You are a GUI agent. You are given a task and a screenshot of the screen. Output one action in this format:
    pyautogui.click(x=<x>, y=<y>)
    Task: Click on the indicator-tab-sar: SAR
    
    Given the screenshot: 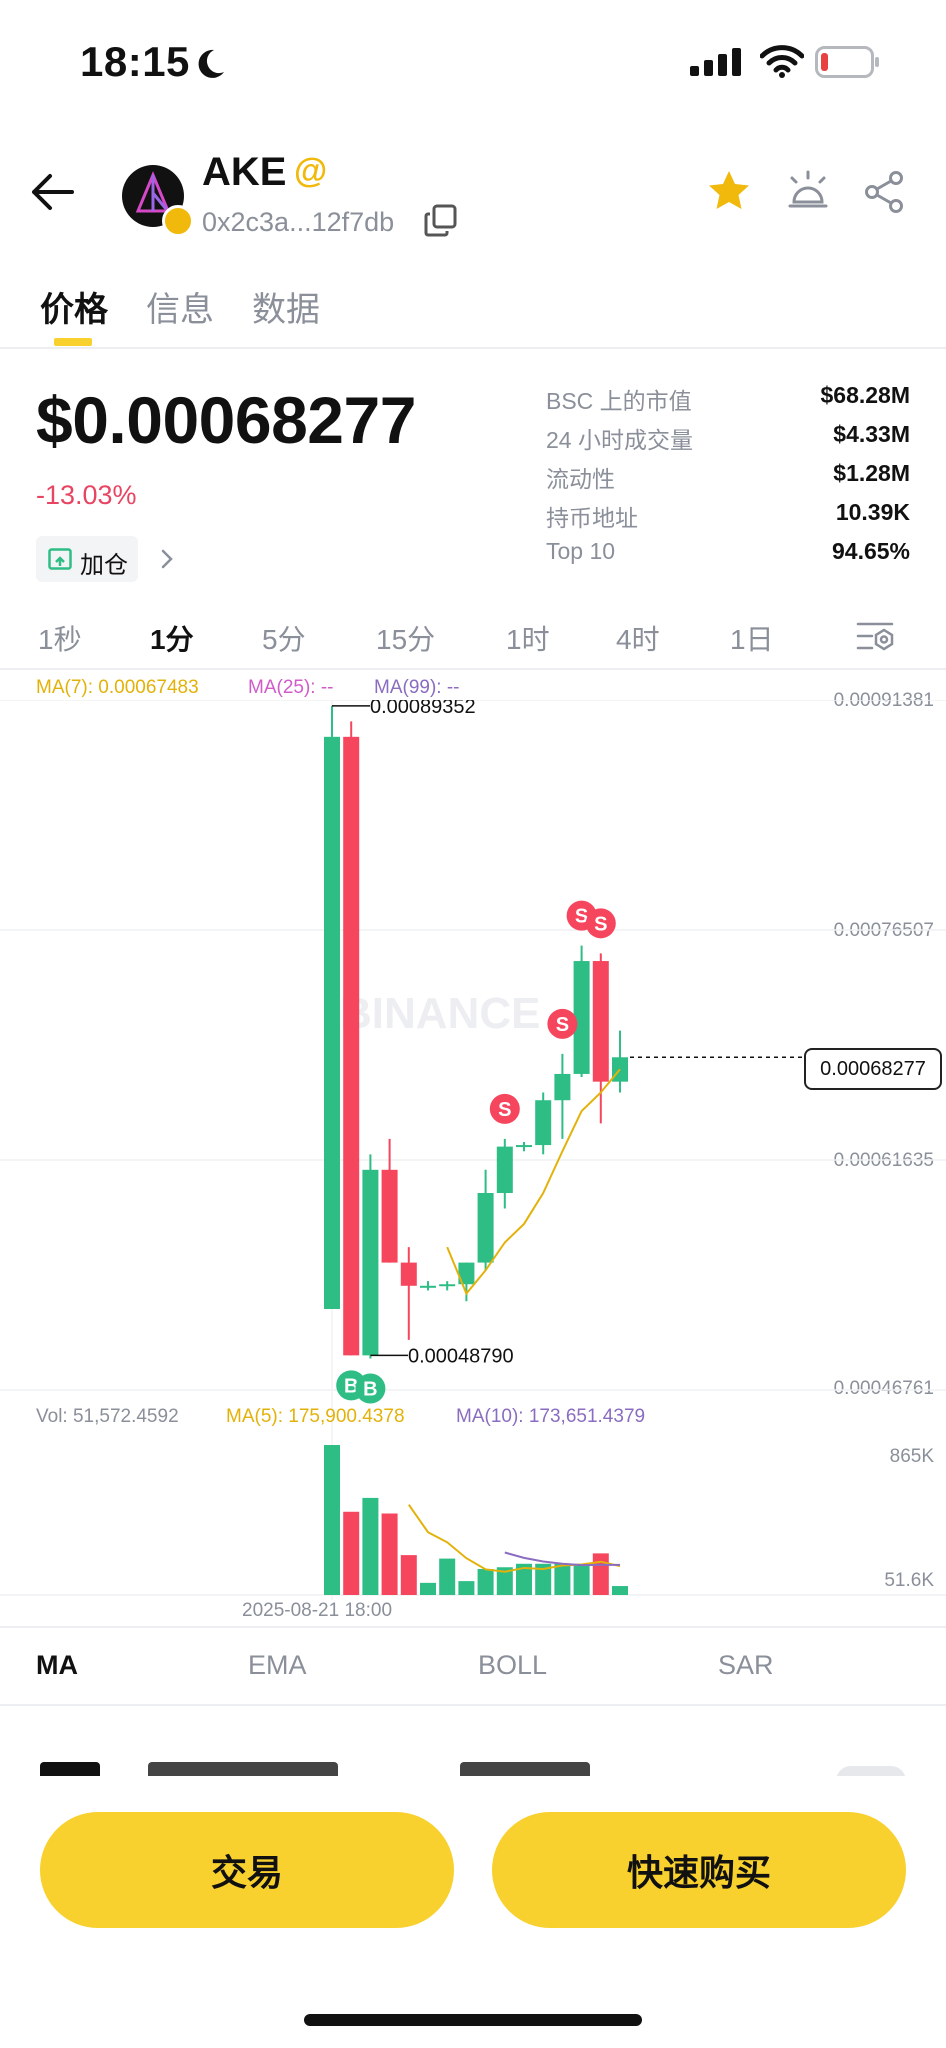 What is the action you would take?
    pyautogui.click(x=746, y=1665)
    